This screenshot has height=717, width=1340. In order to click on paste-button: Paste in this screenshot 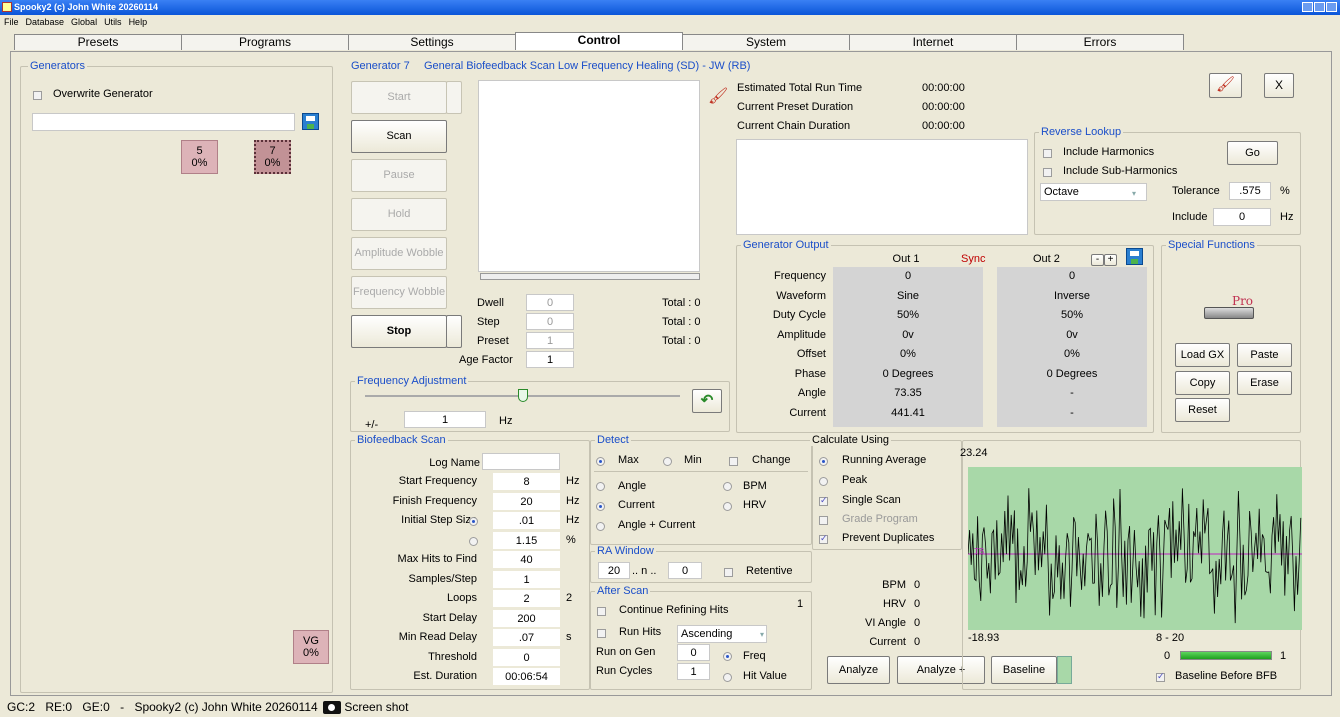, I will do `click(1264, 355)`.